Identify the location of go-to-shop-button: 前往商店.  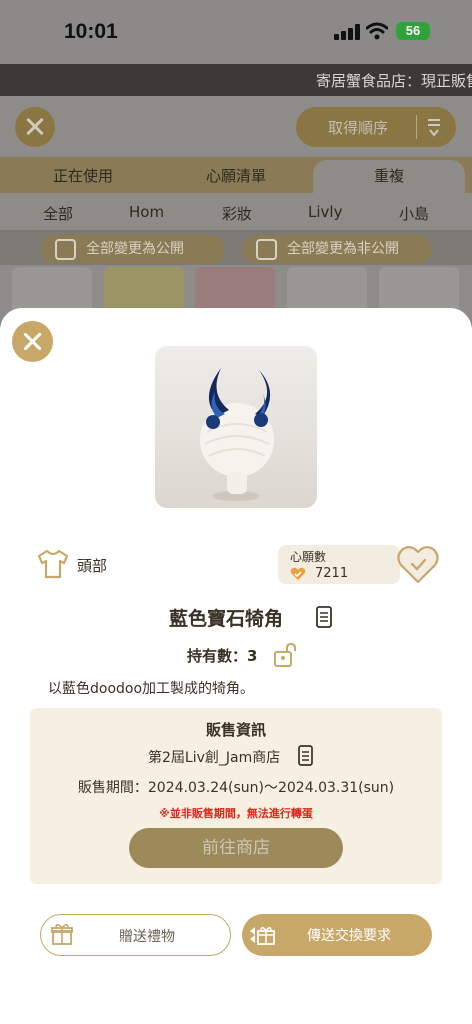
(236, 848).